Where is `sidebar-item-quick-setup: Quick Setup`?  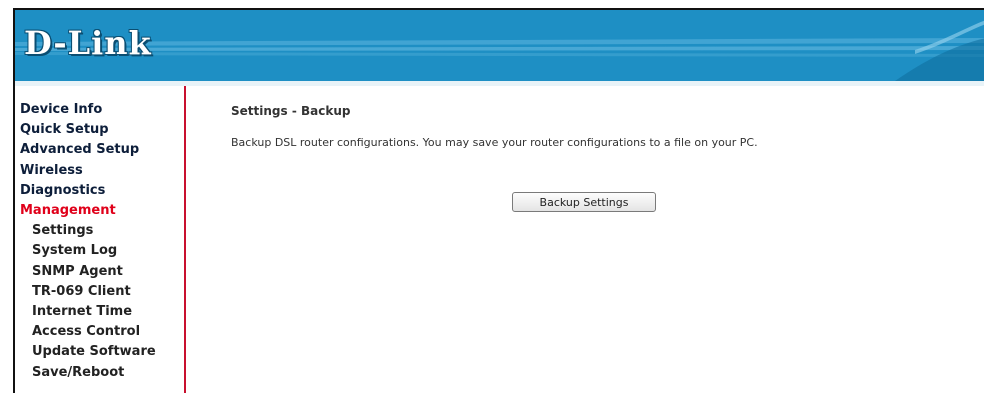 sidebar-item-quick-setup: Quick Setup is located at coordinates (88, 130).